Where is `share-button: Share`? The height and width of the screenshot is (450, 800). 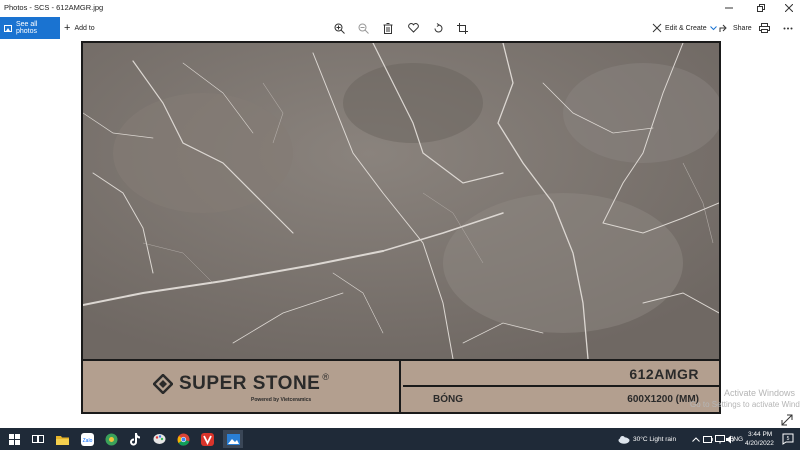 share-button: Share is located at coordinates (735, 28).